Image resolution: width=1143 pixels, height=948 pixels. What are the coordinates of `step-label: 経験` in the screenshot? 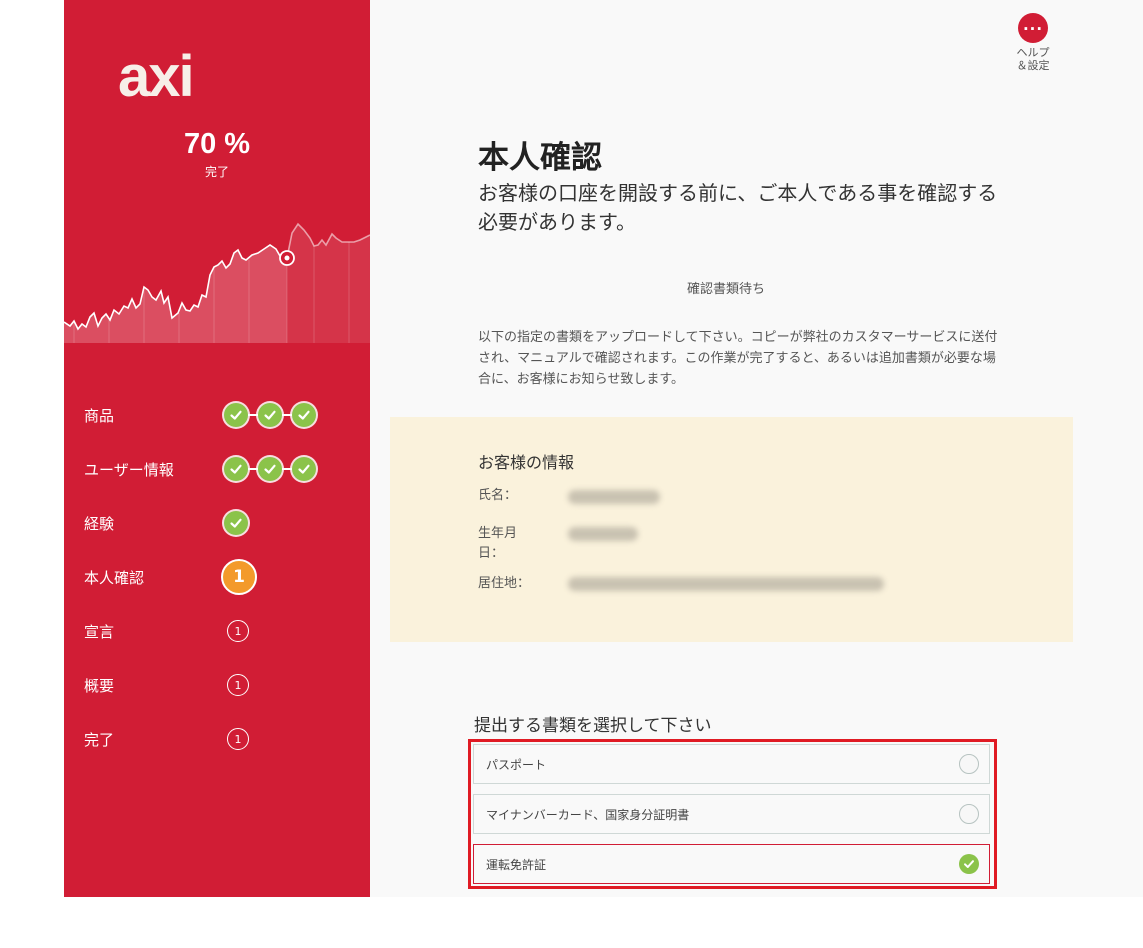 It's located at (99, 523).